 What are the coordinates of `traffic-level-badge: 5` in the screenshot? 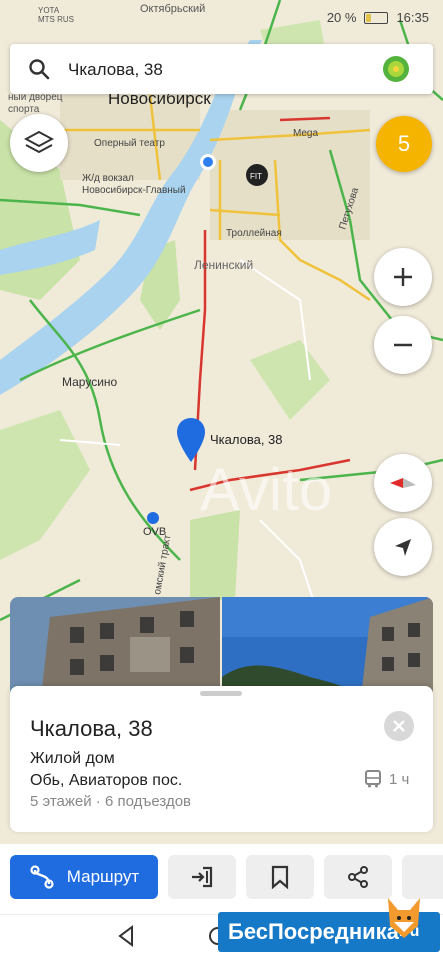 It's located at (404, 144).